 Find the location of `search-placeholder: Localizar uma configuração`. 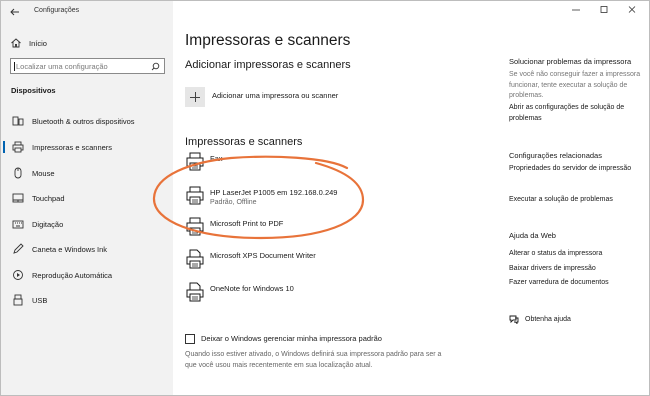

search-placeholder: Localizar uma configuração is located at coordinates (62, 66).